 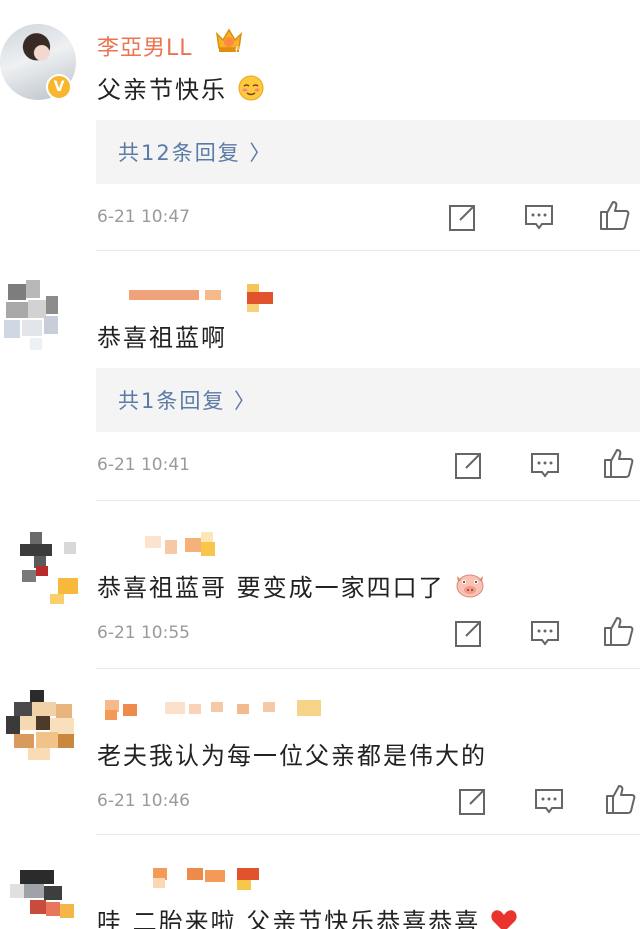 What do you see at coordinates (271, 588) in the screenshot?
I see `comment-text-content: 恭喜祖蓝哥 要变成一家四口了` at bounding box center [271, 588].